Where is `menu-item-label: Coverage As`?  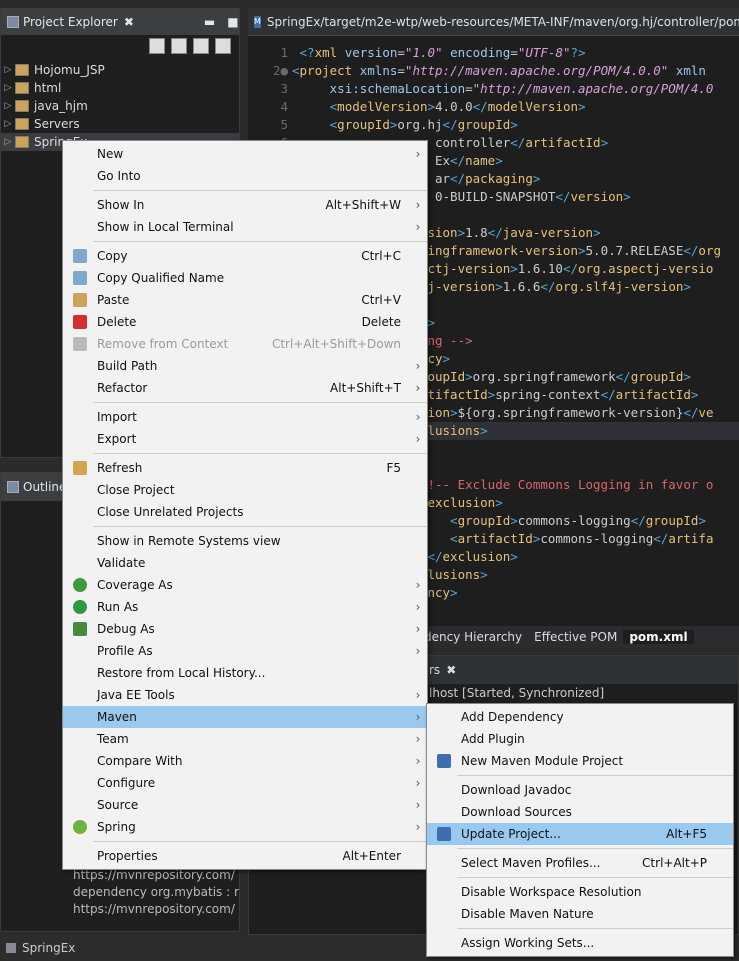
menu-item-label: Coverage As is located at coordinates (135, 585).